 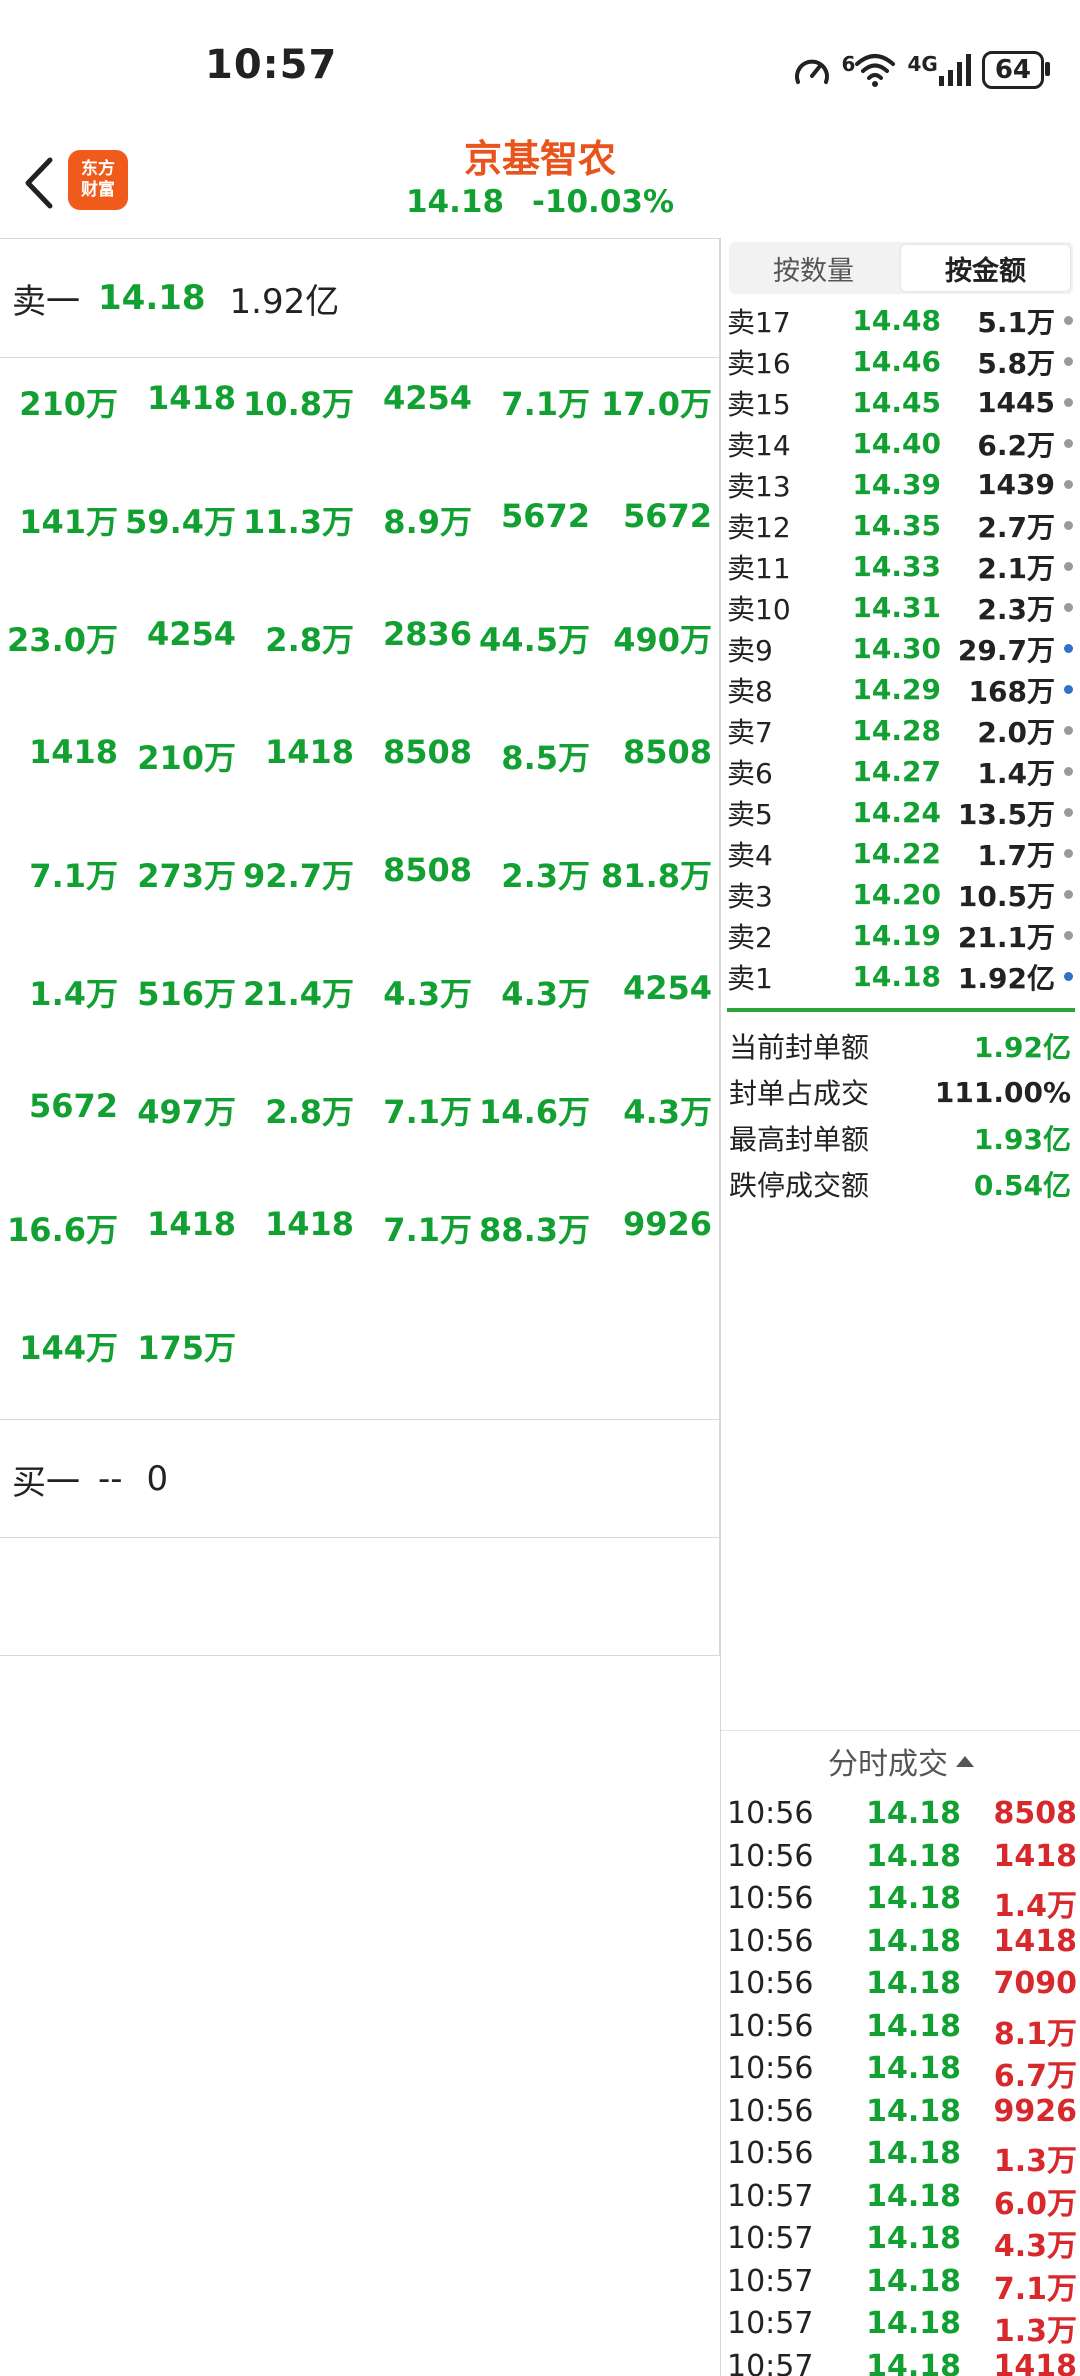 What do you see at coordinates (186, 1112) in the screenshot?
I see `order-cell: 497万` at bounding box center [186, 1112].